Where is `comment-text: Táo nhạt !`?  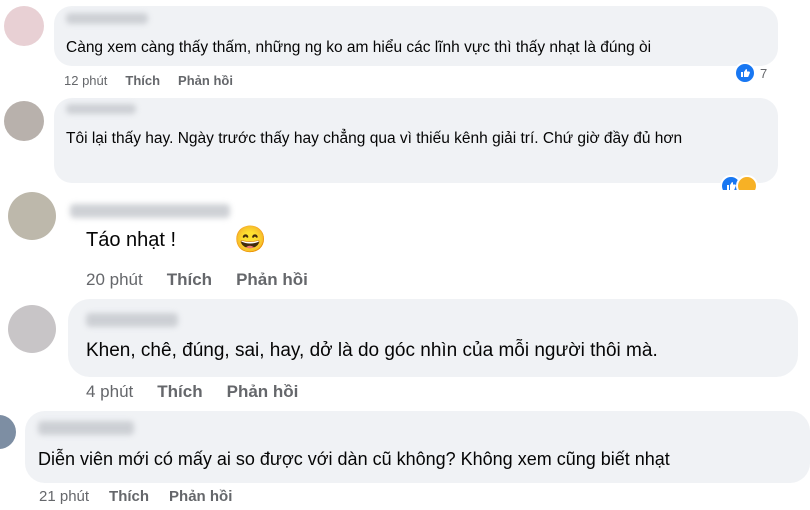
comment-text: Táo nhạt ! is located at coordinates (131, 240).